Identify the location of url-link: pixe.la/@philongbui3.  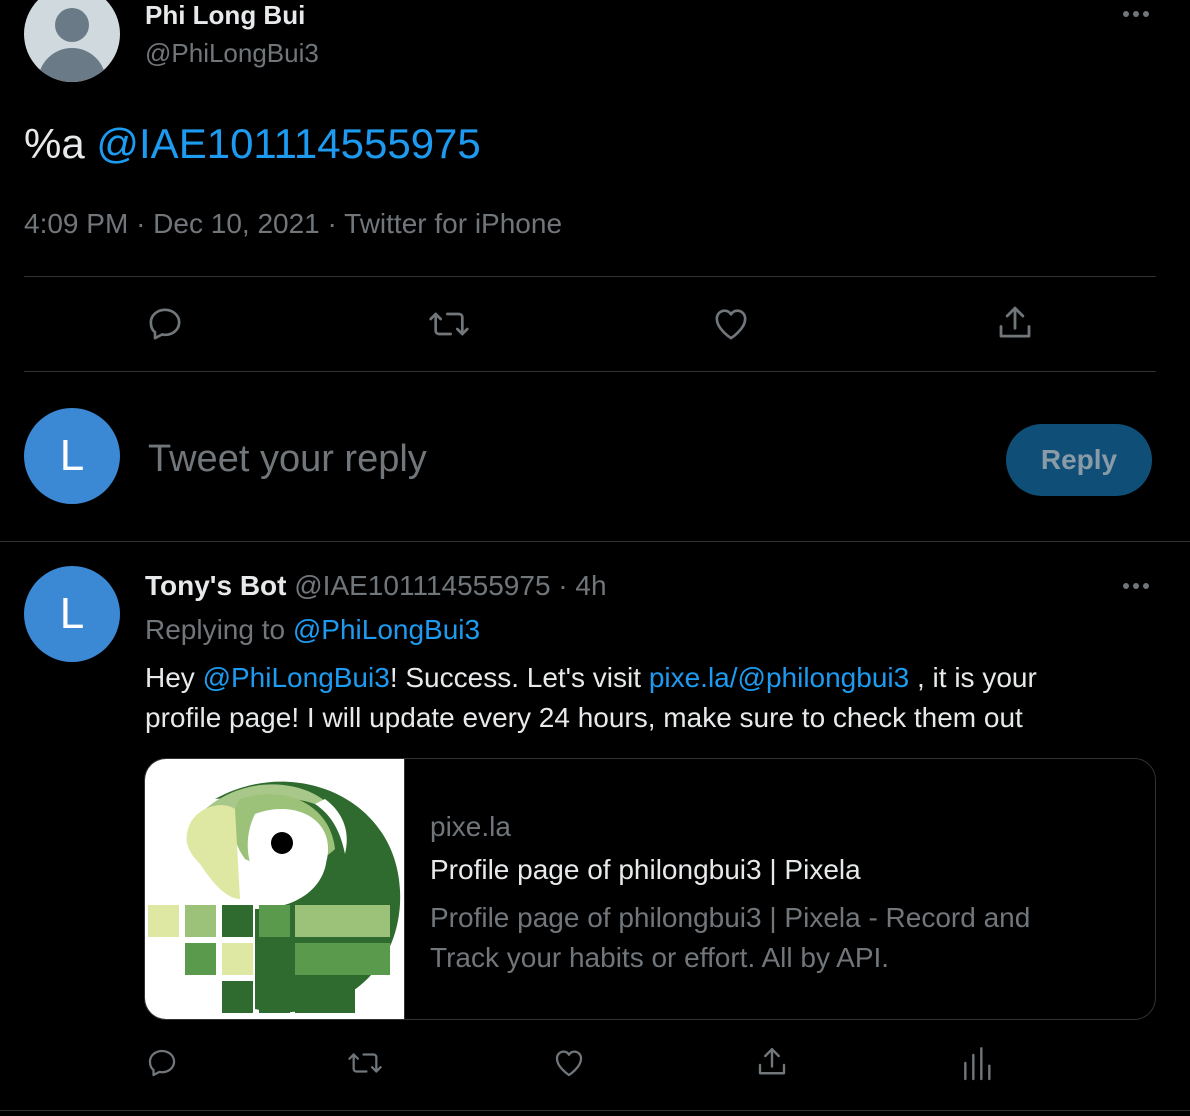
(779, 677).